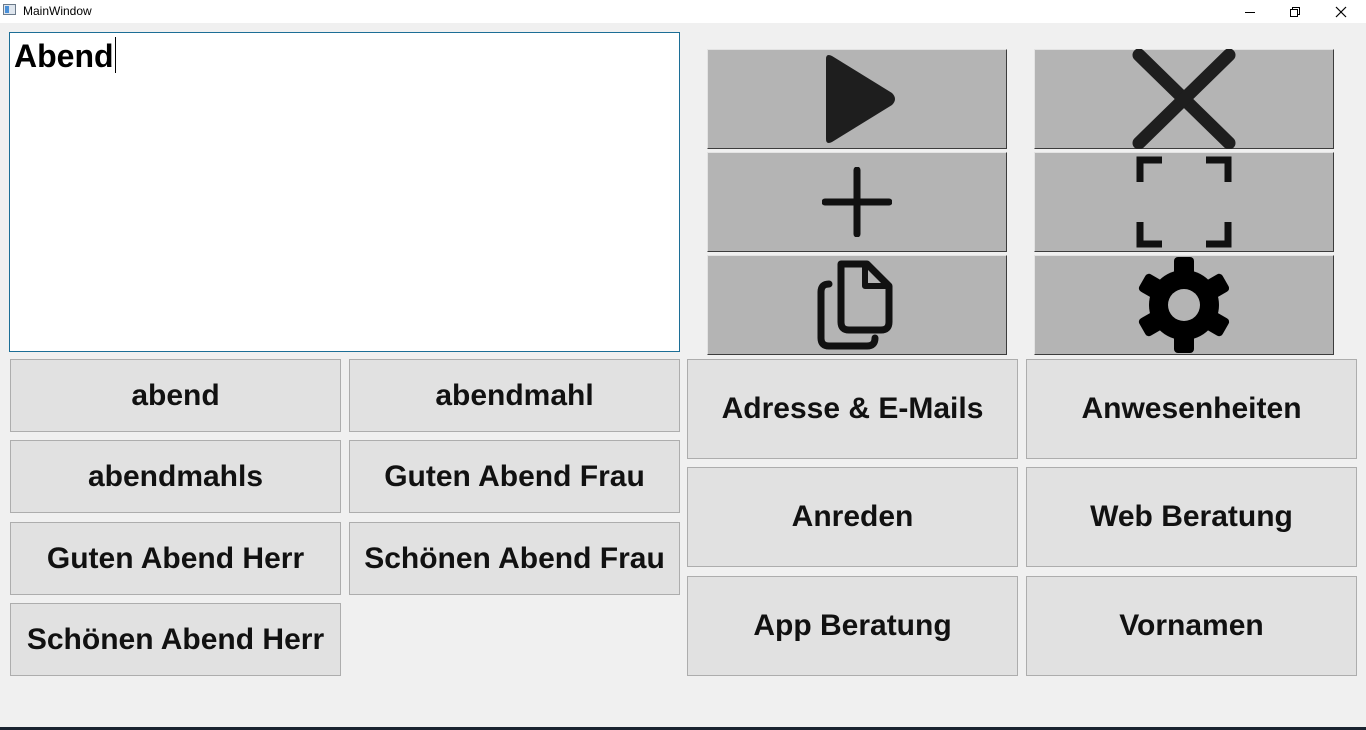  I want to click on fullscreen-icon, so click(1184, 202).